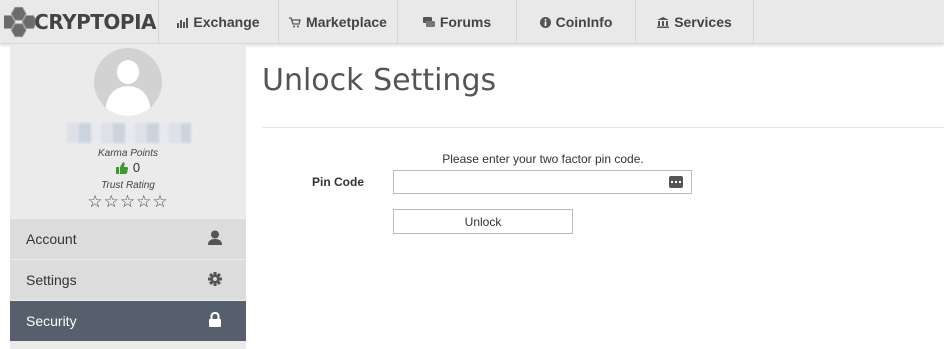  Describe the element at coordinates (529, 182) in the screenshot. I see `pin-code-input` at that location.